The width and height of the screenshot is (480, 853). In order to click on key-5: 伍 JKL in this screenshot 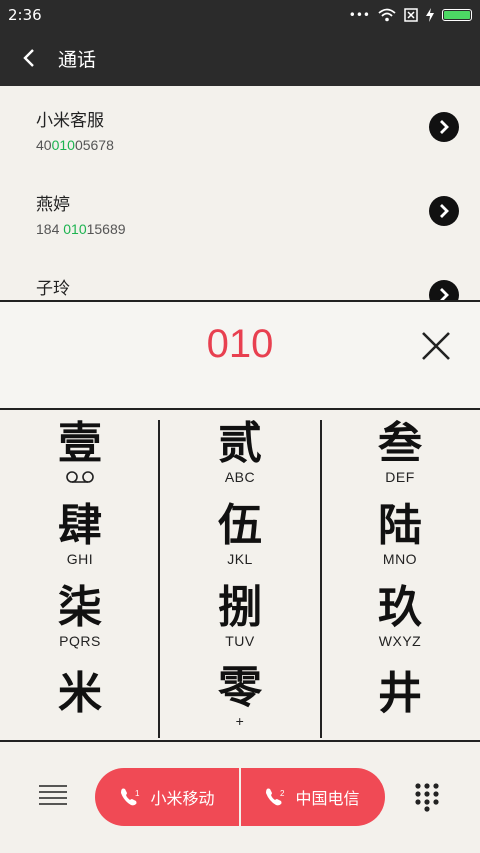, I will do `click(240, 541)`.